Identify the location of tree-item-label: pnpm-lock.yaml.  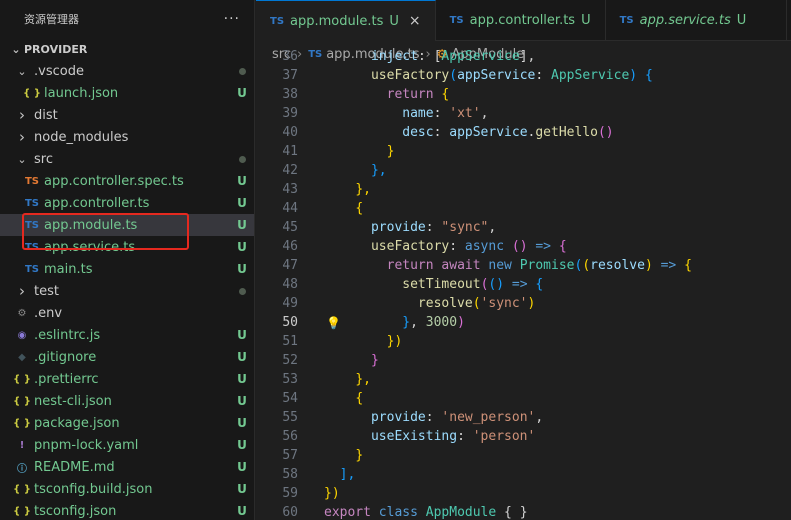
(86, 445).